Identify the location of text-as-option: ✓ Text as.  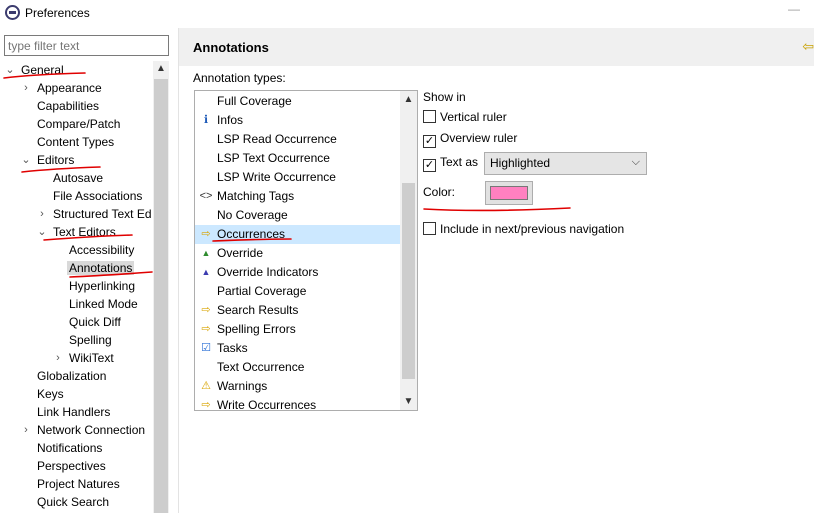
(450, 163).